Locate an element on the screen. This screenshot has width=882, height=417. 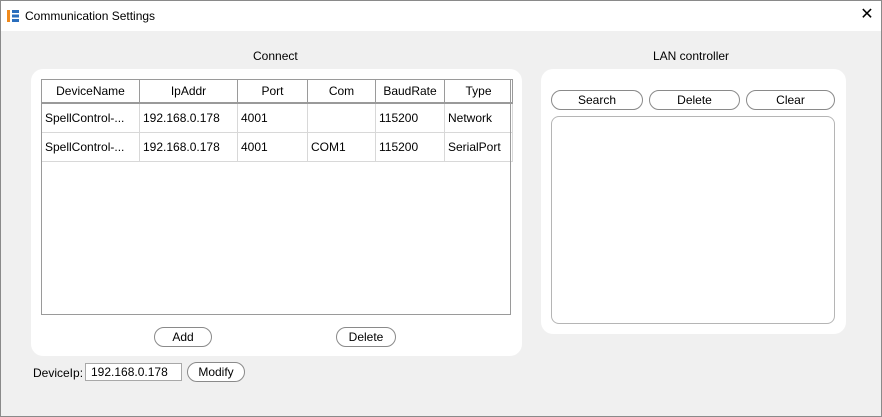
add-button: Add is located at coordinates (183, 337).